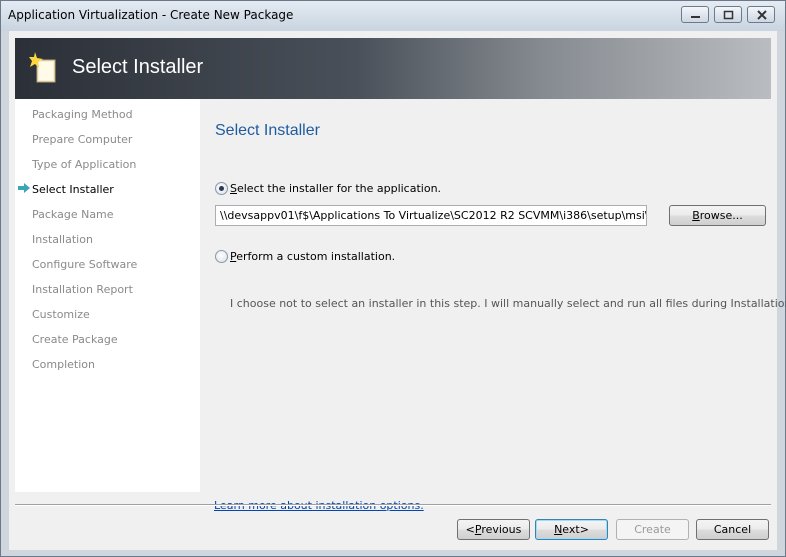  Describe the element at coordinates (64, 364) in the screenshot. I see `nav-item-completion: Completion` at that location.